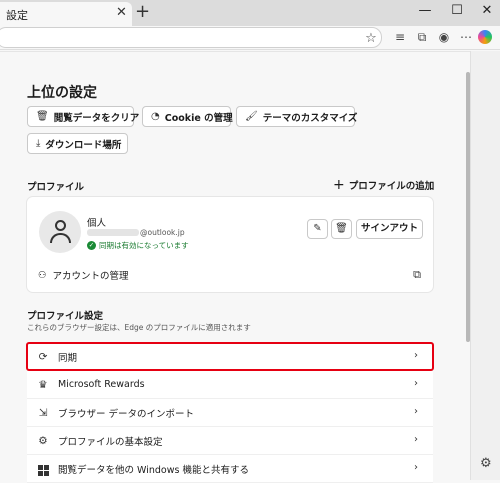  I want to click on add-profile-button: + プロファイルの追加, so click(383, 185).